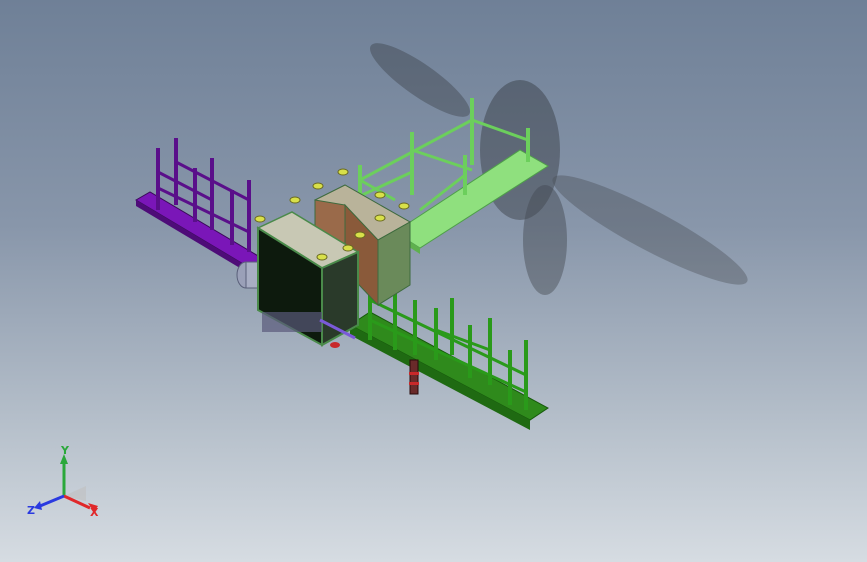  Describe the element at coordinates (69, 486) in the screenshot. I see `view-orientation-triad: Y X Z` at that location.